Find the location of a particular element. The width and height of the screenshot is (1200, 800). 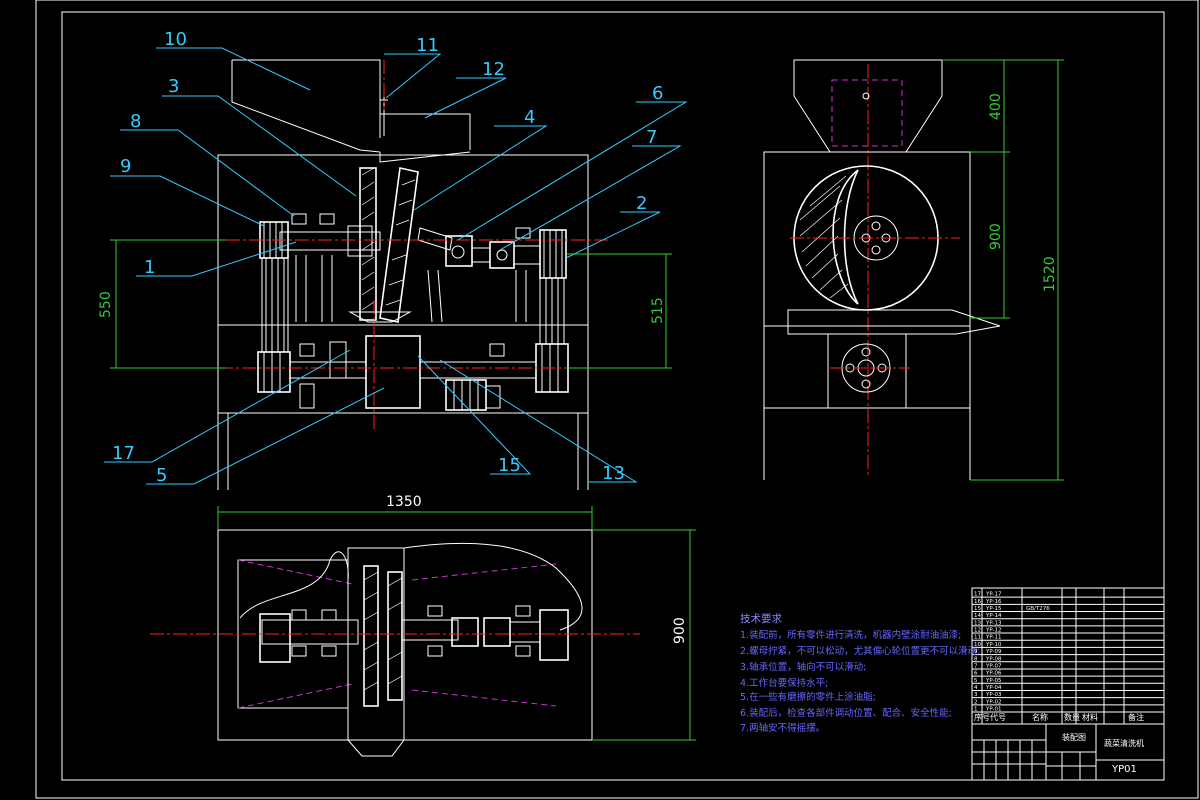

bom-cell: 12 is located at coordinates (977, 631).